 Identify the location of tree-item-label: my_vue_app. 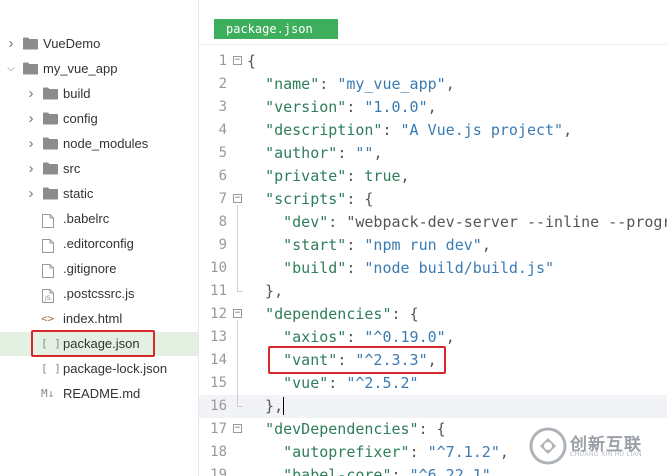
(80, 68).